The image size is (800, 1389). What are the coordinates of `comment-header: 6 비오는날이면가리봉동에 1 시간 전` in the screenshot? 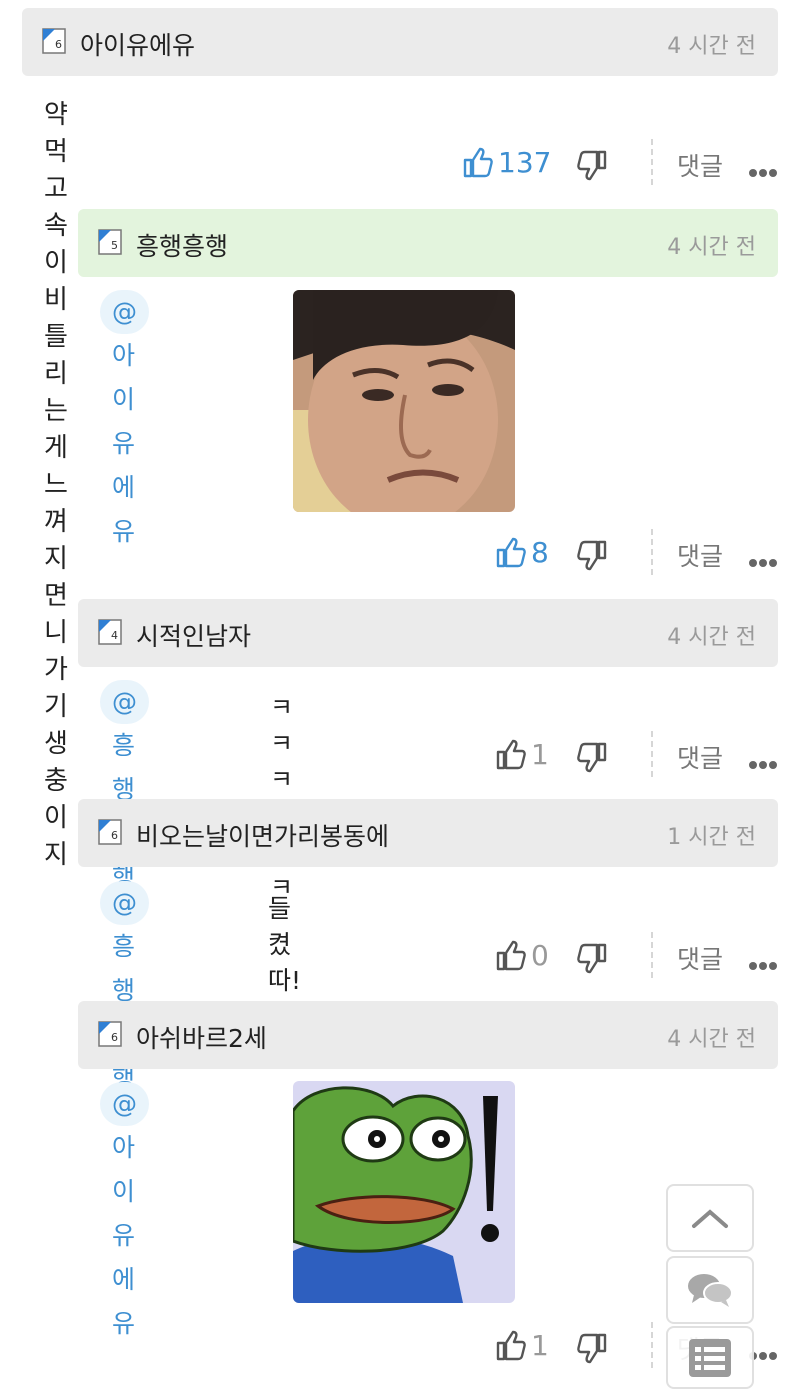 It's located at (428, 833).